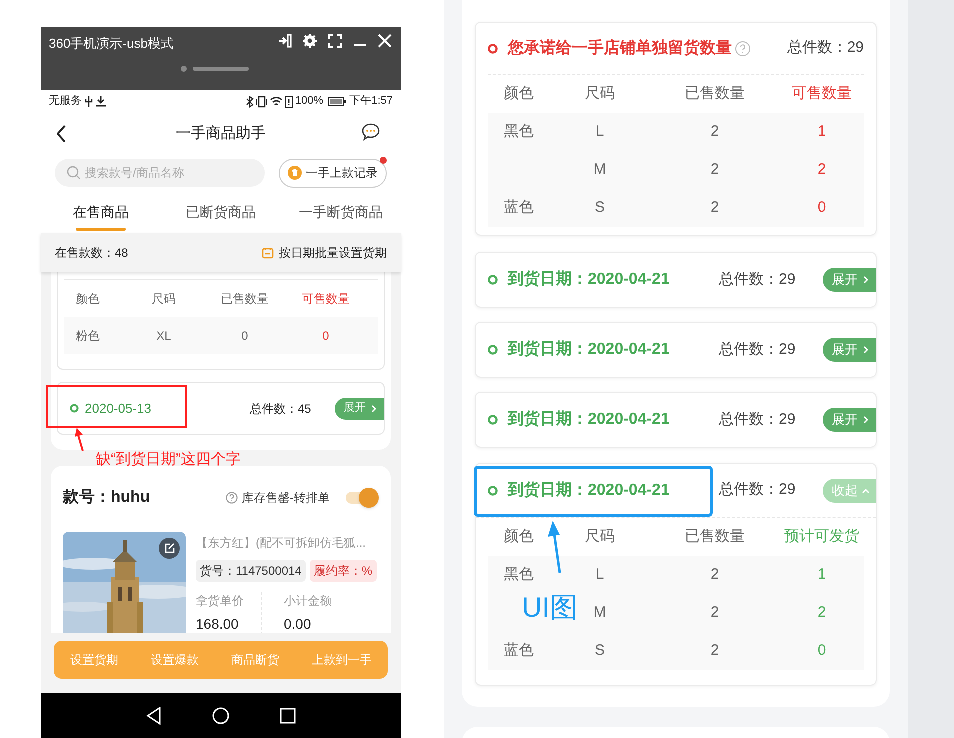  I want to click on total-count: 总件数：45, so click(281, 409).